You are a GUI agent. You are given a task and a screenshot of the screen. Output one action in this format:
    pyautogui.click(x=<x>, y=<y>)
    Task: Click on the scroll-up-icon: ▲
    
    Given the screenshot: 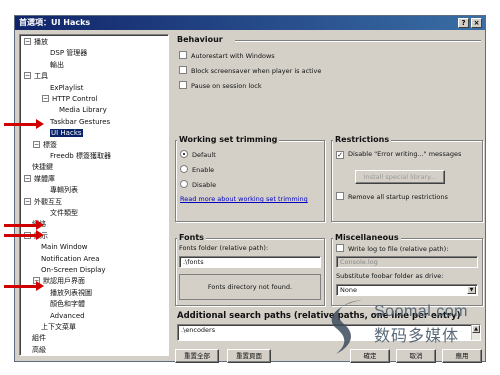 What is the action you would take?
    pyautogui.click(x=476, y=329)
    